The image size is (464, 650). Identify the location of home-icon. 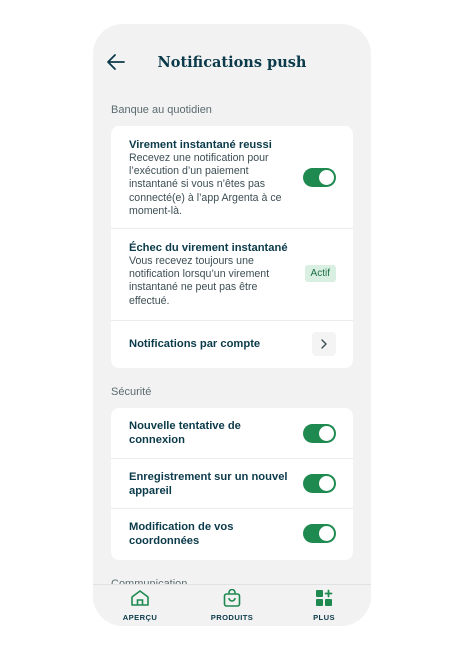
(140, 598).